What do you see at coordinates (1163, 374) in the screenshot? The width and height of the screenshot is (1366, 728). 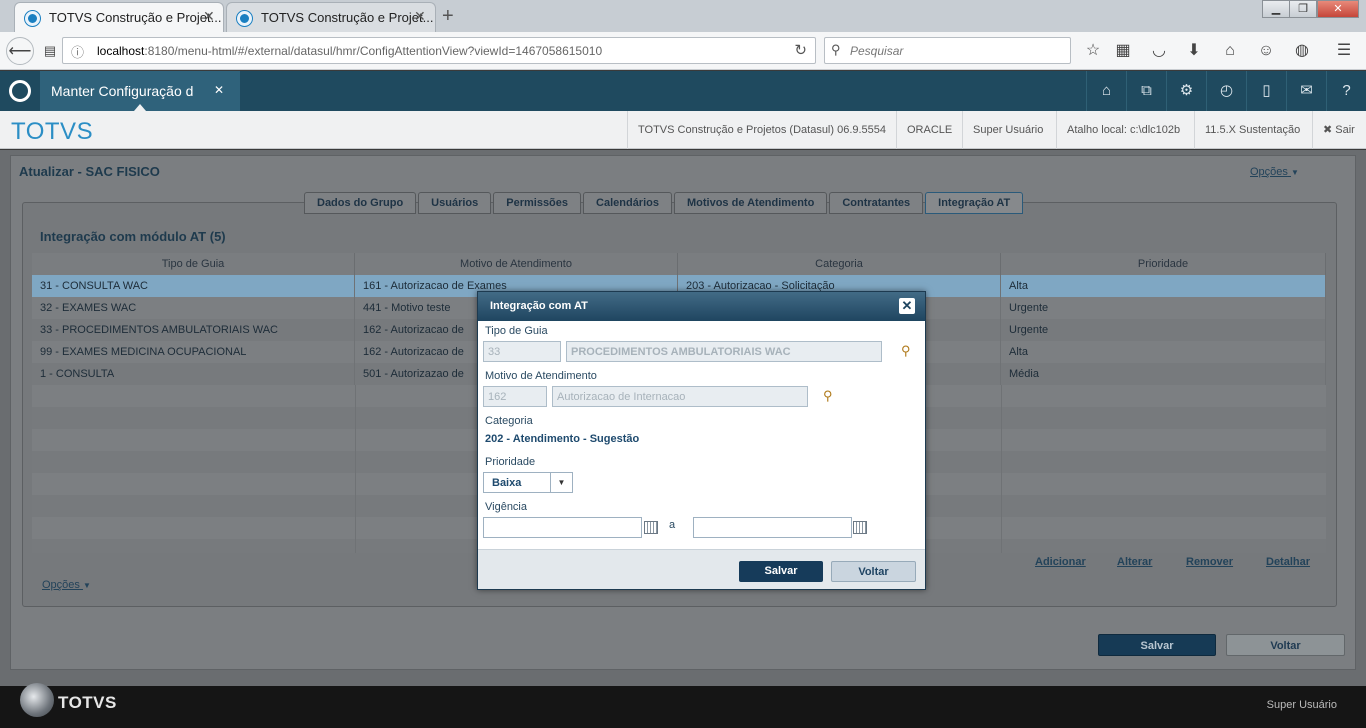 I see `cell-prioridade: Média` at bounding box center [1163, 374].